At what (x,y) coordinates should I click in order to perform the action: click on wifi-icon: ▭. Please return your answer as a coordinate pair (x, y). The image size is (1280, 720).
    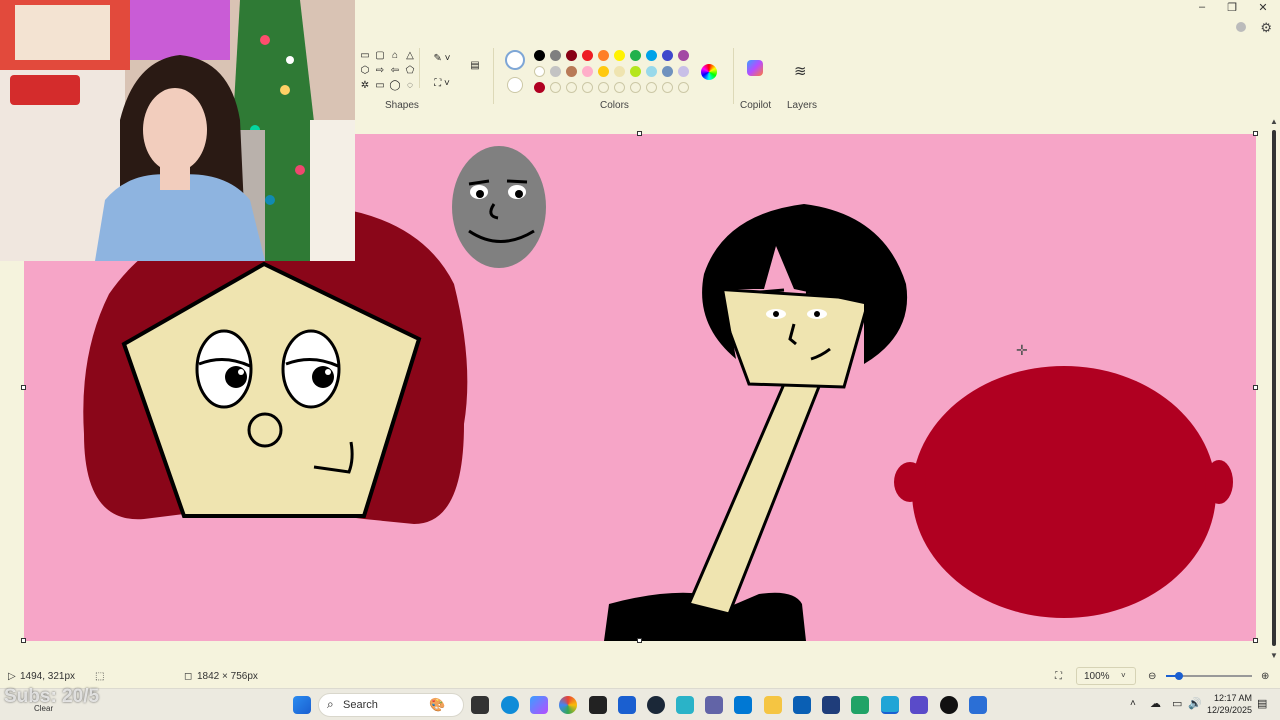
    Looking at the image, I should click on (1177, 703).